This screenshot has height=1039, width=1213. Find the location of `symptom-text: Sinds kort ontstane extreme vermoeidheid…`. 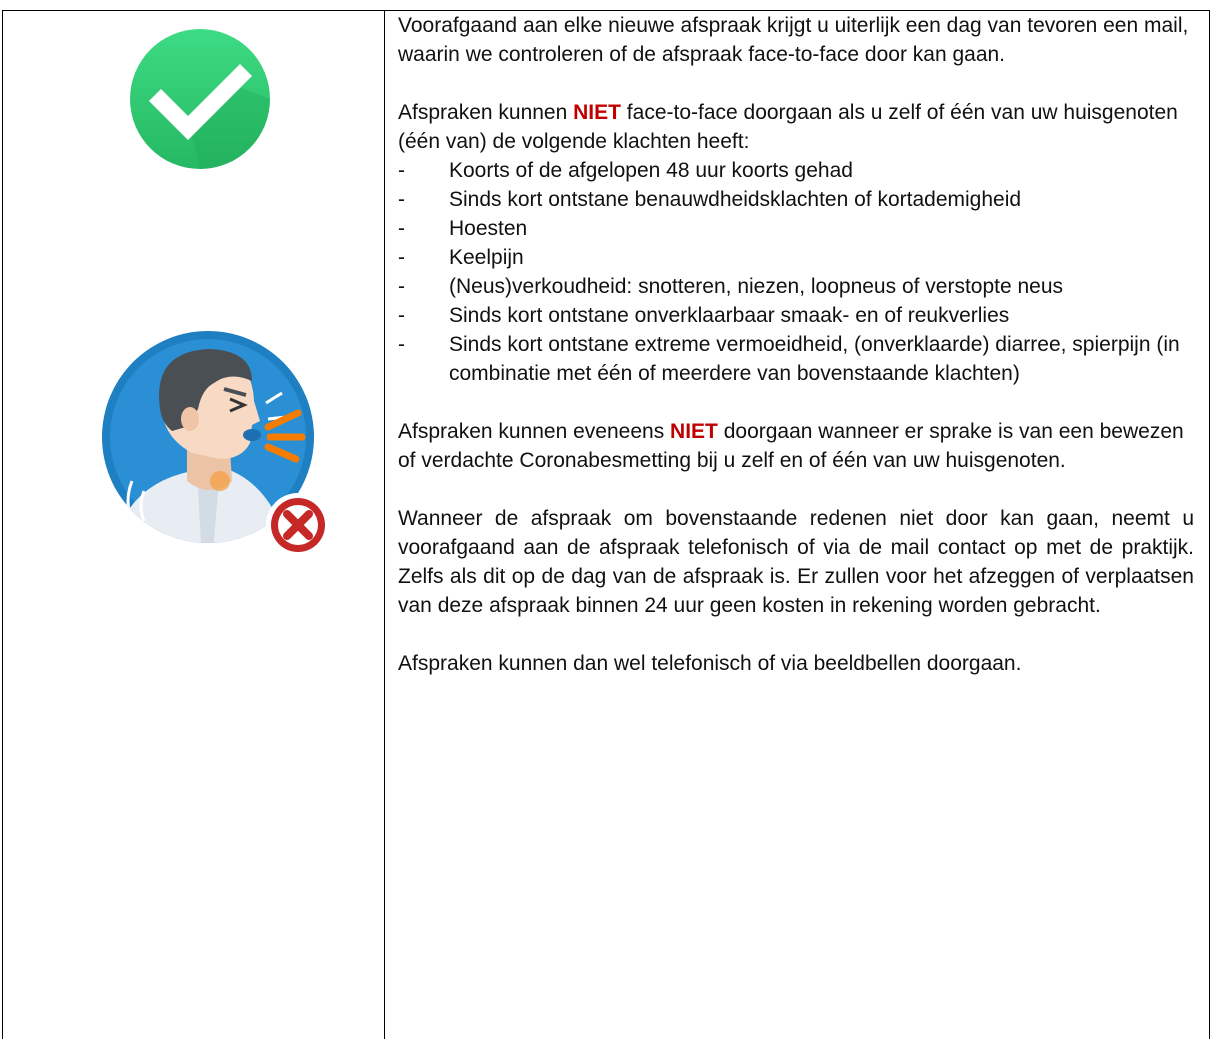

symptom-text: Sinds kort ontstane extreme vermoeidheid… is located at coordinates (814, 359).